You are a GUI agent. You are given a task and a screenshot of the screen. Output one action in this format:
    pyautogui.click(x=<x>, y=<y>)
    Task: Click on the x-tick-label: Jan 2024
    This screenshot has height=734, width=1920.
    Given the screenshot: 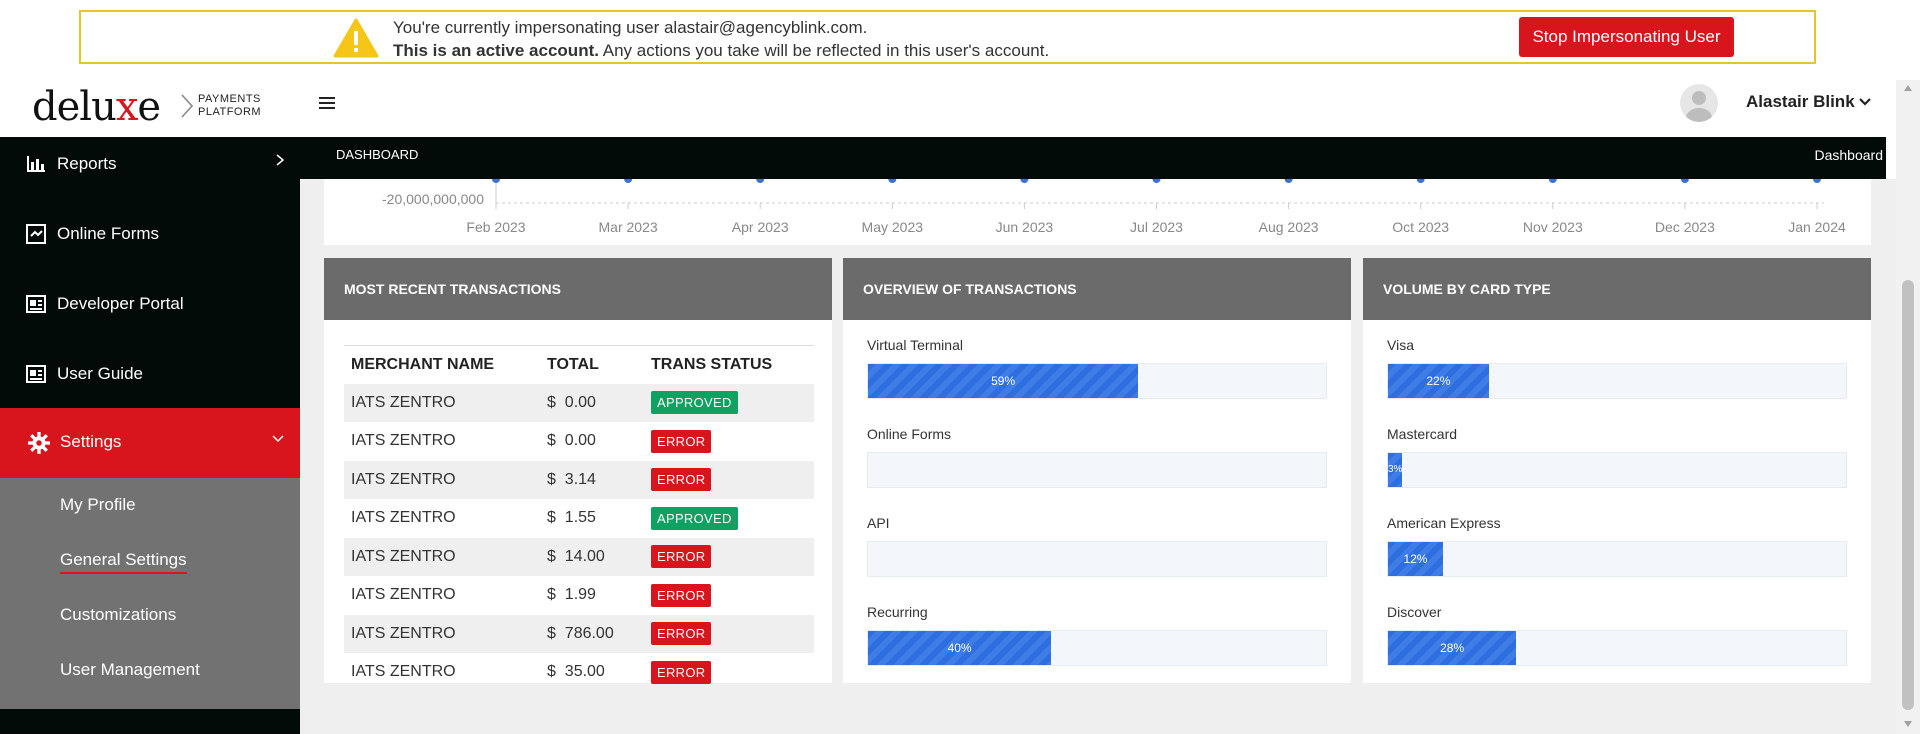 What is the action you would take?
    pyautogui.click(x=1817, y=227)
    